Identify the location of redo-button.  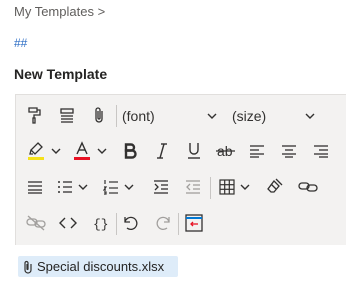
(163, 223).